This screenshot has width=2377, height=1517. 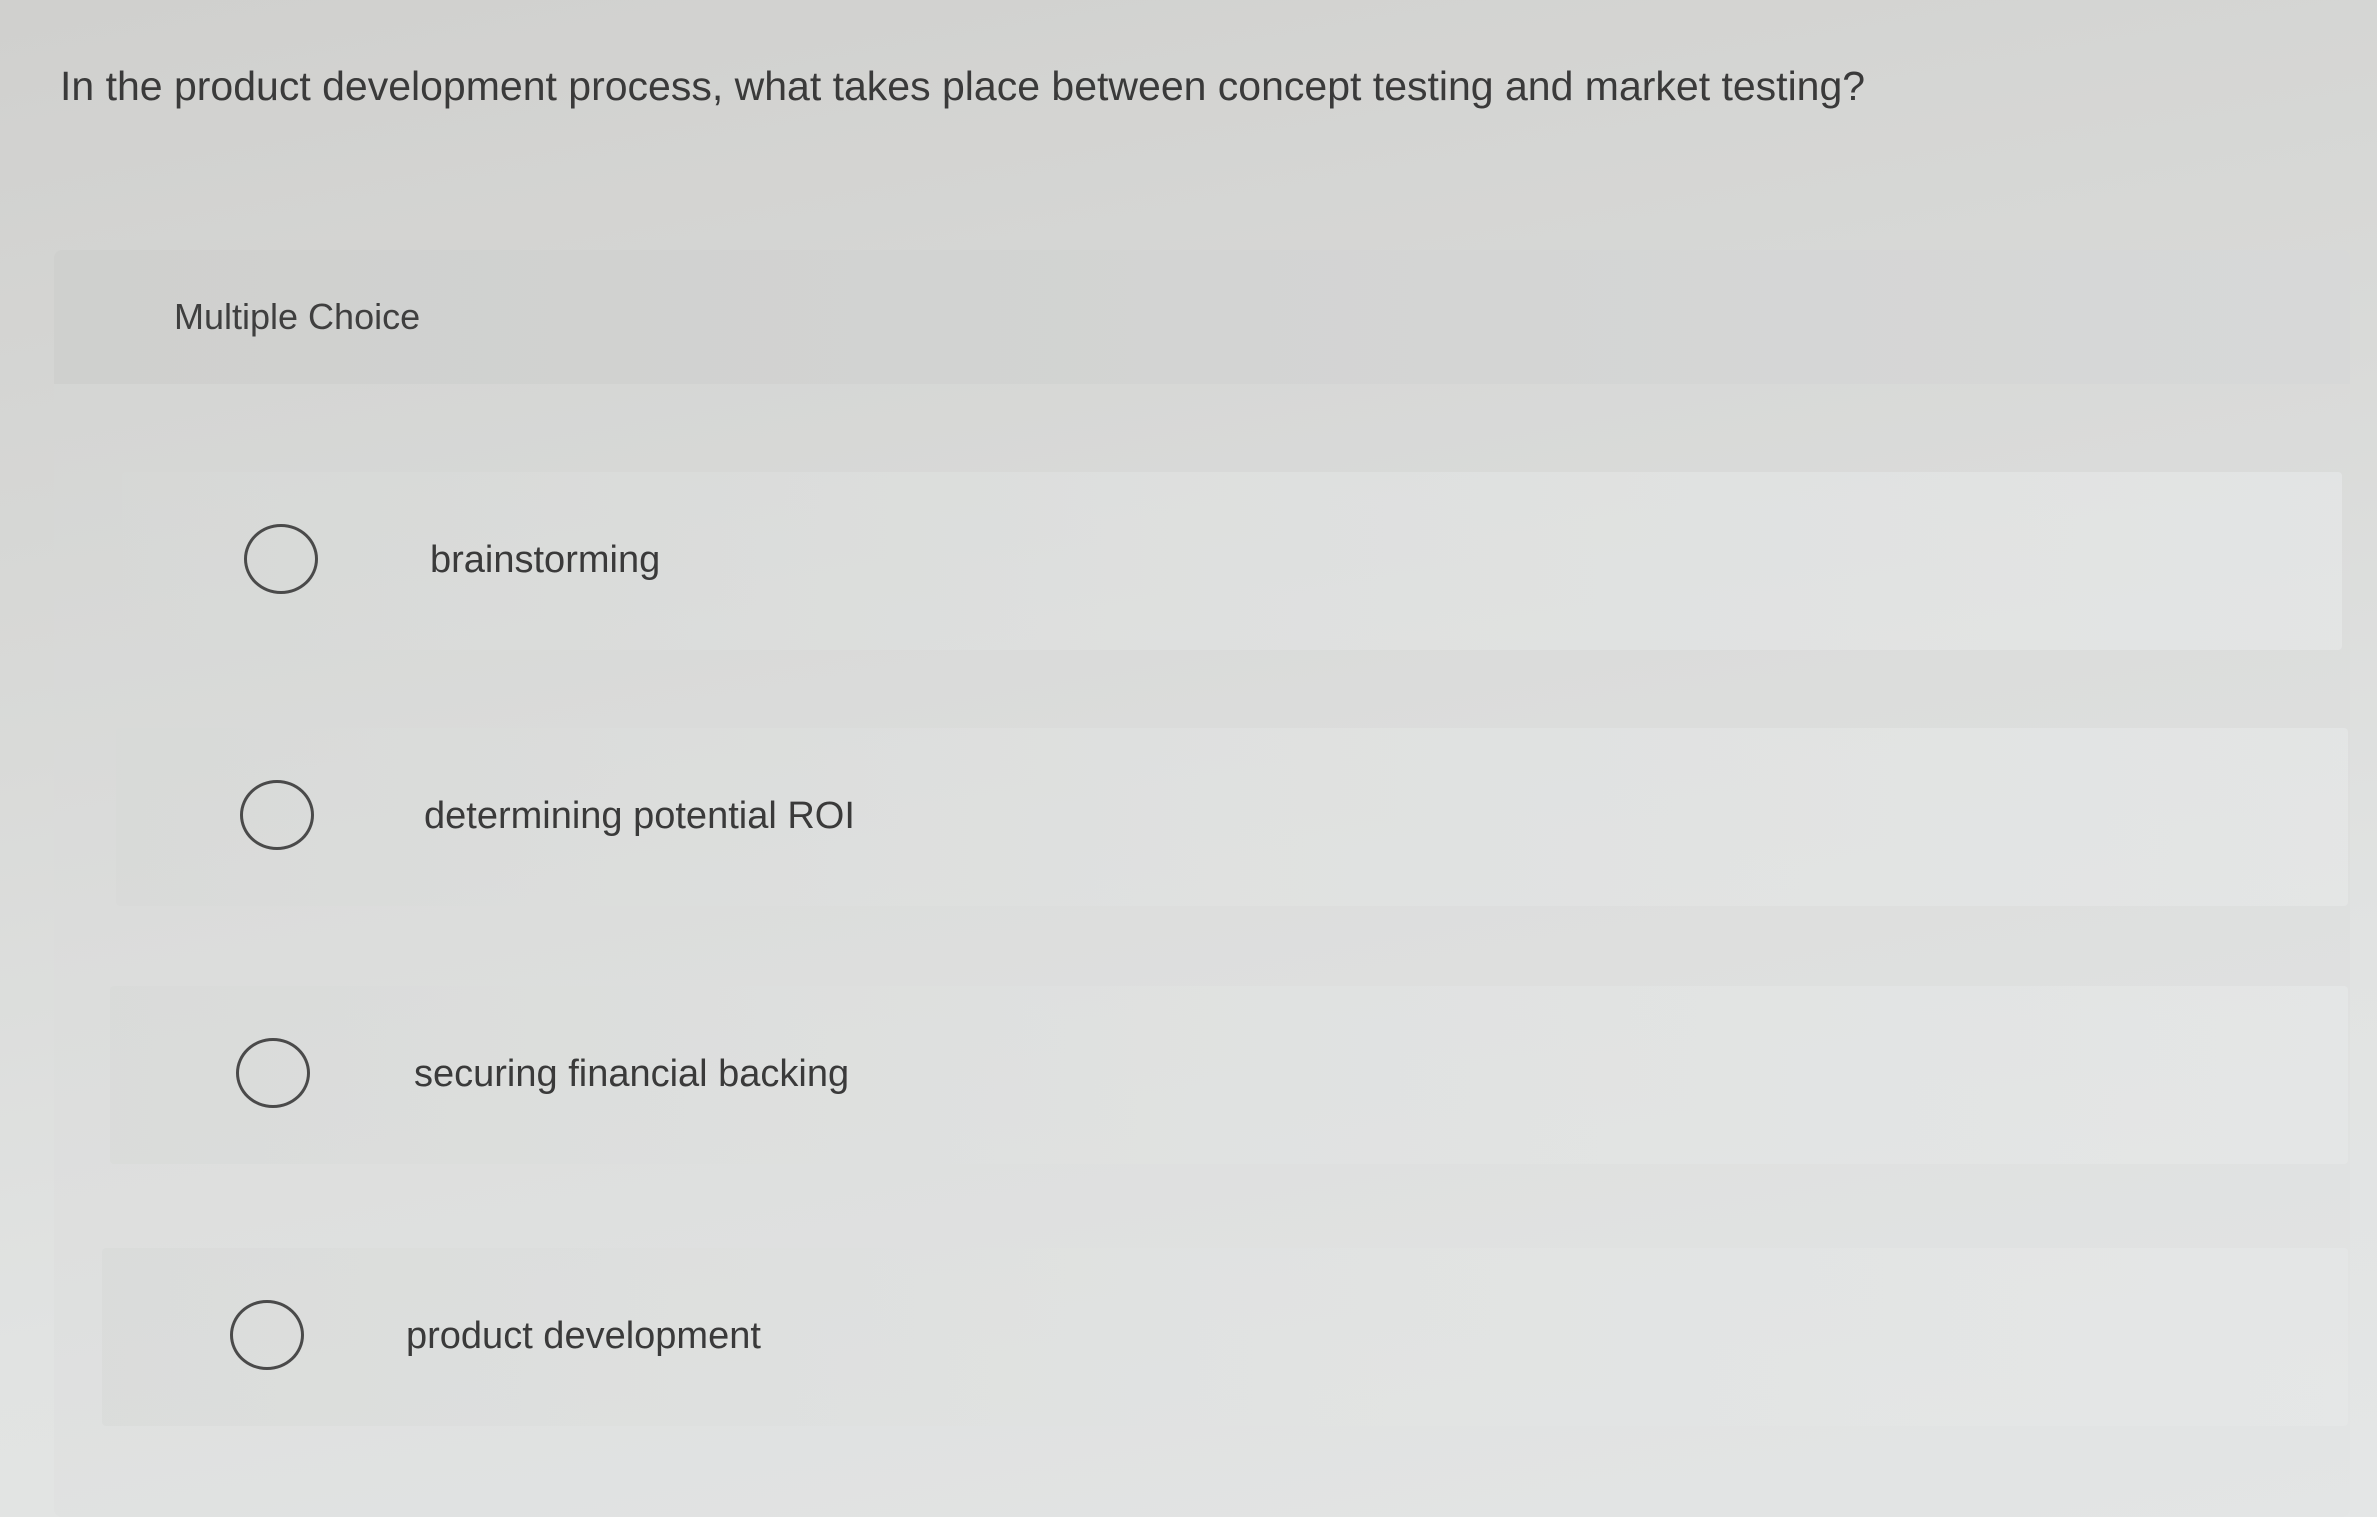 I want to click on answer-option-label: securing financial backing, so click(x=632, y=1074).